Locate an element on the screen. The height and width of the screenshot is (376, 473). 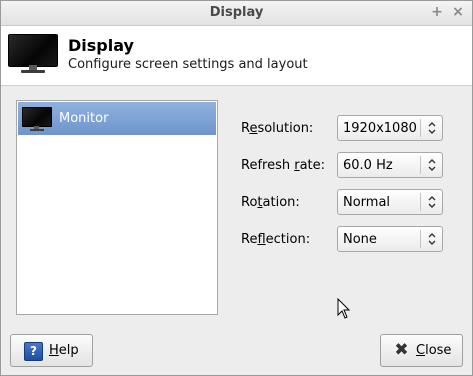
refresh-rate-value: 60.0 Hz is located at coordinates (368, 165).